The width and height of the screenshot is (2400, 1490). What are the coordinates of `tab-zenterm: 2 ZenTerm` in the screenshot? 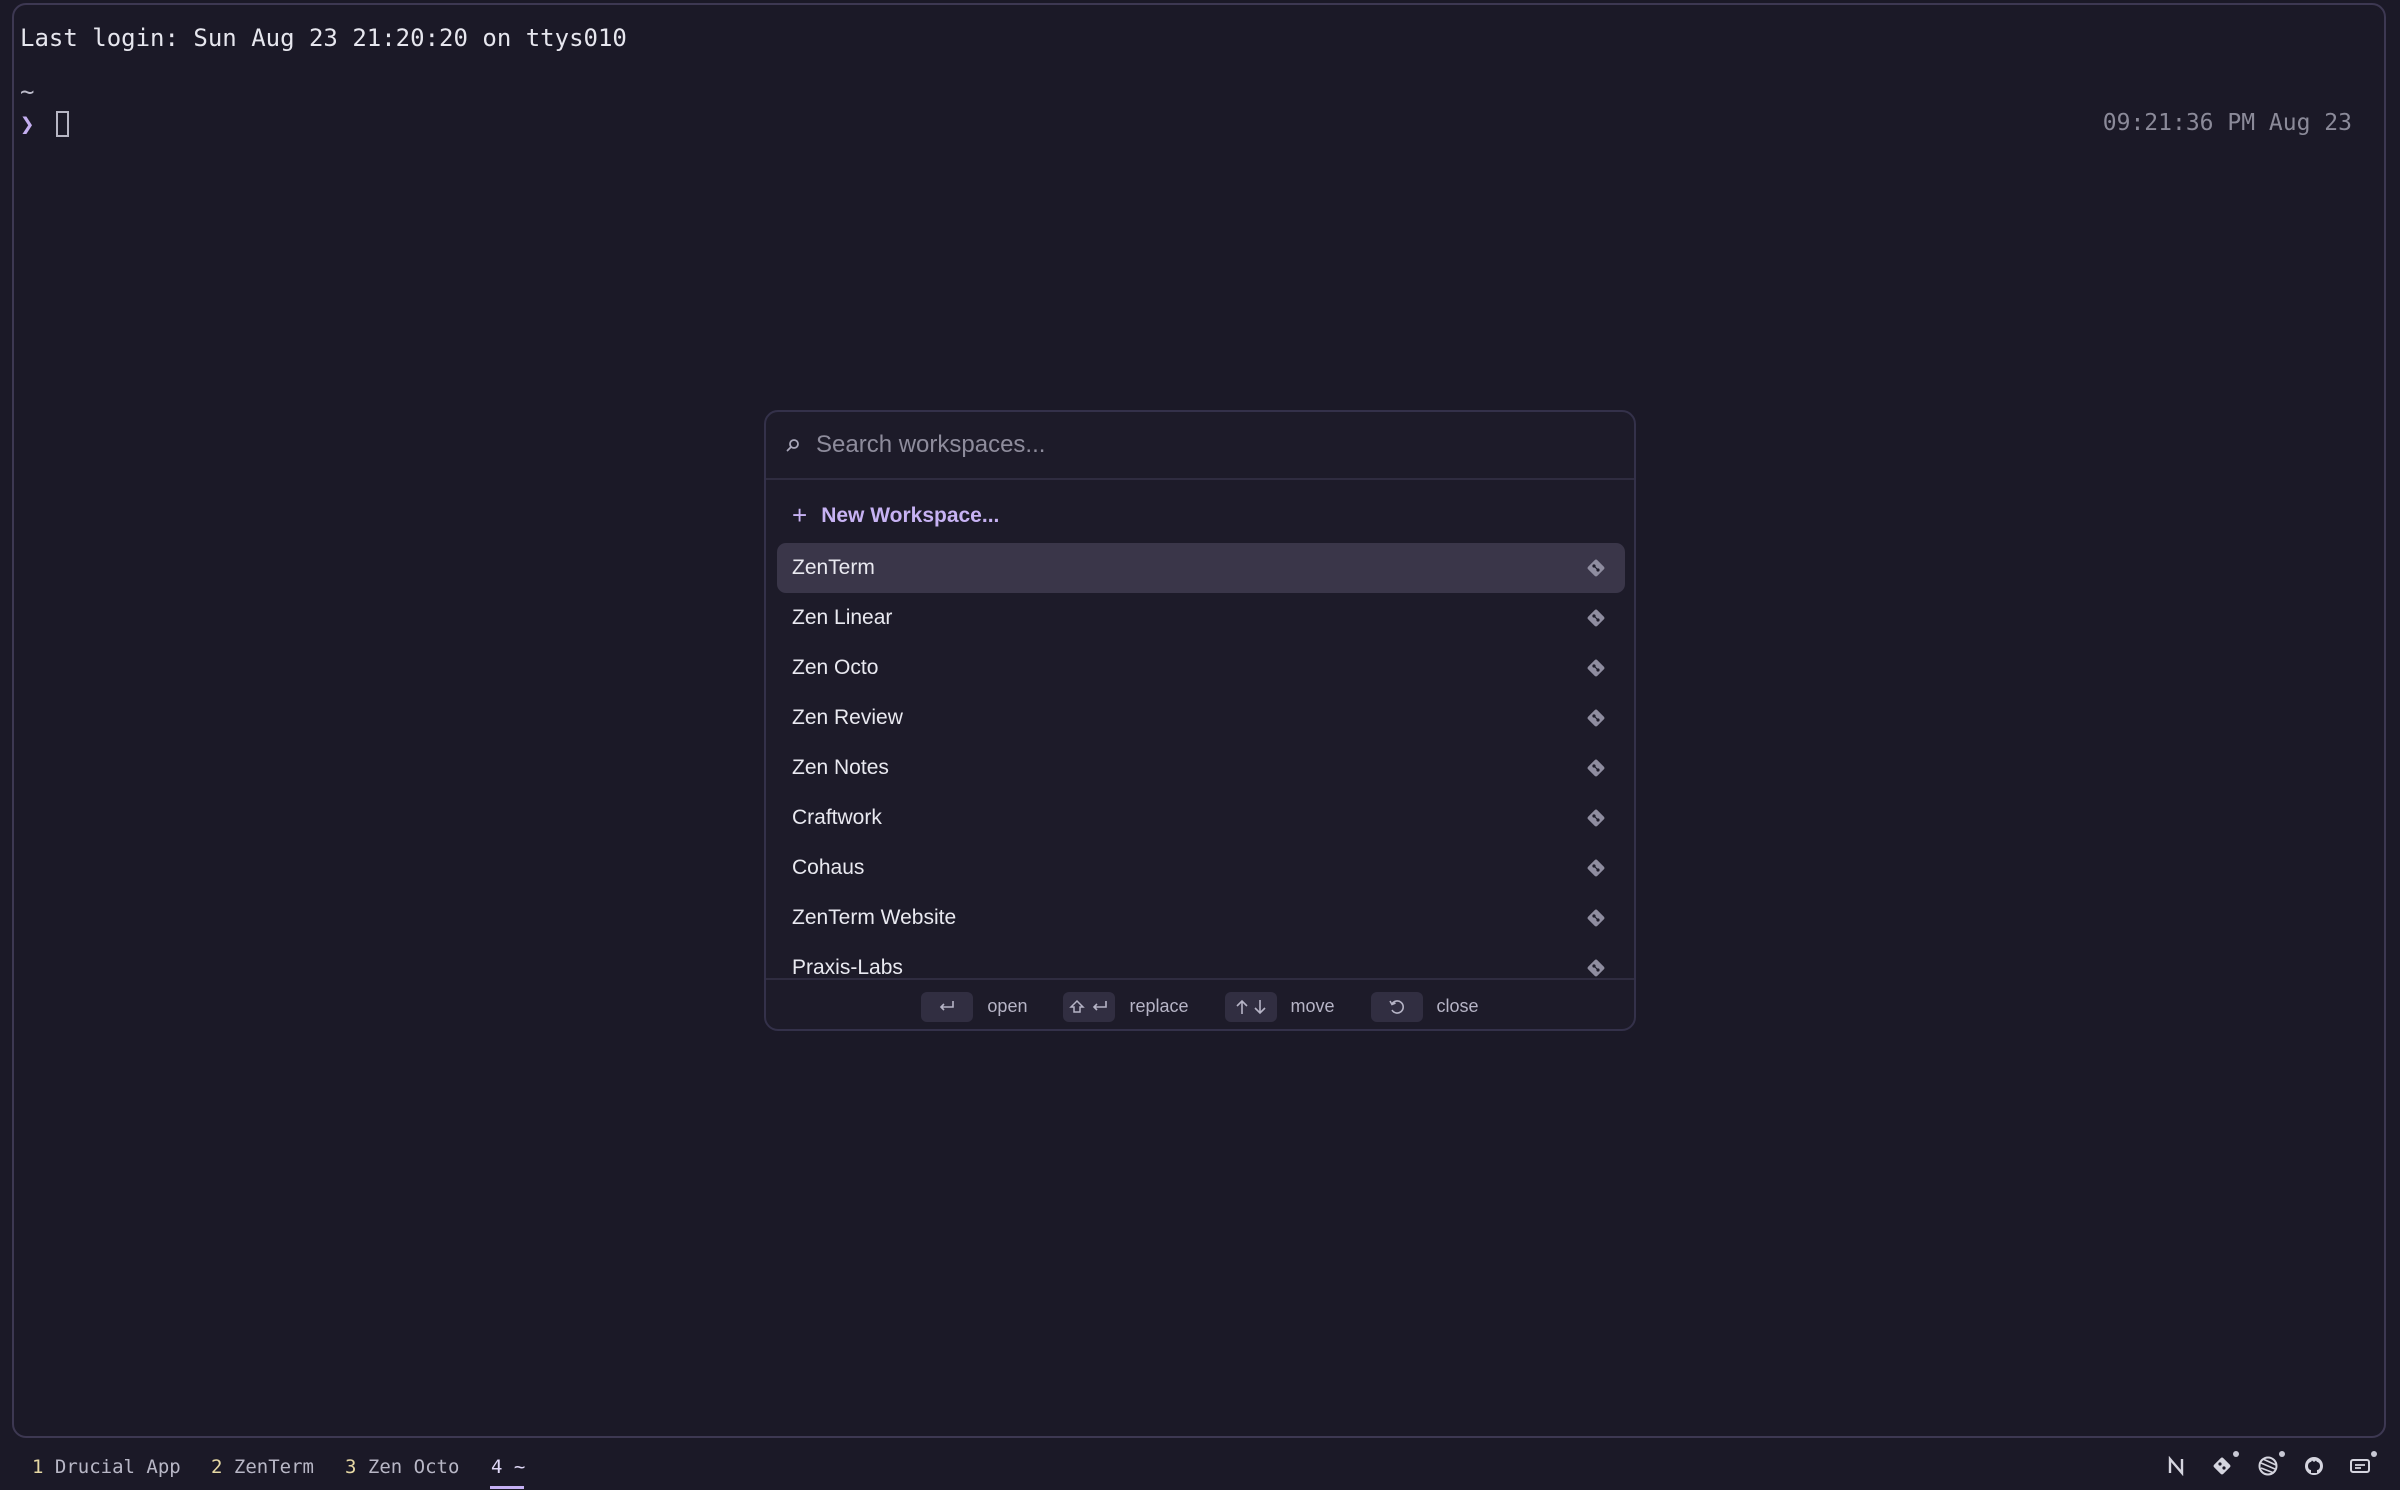 It's located at (262, 1467).